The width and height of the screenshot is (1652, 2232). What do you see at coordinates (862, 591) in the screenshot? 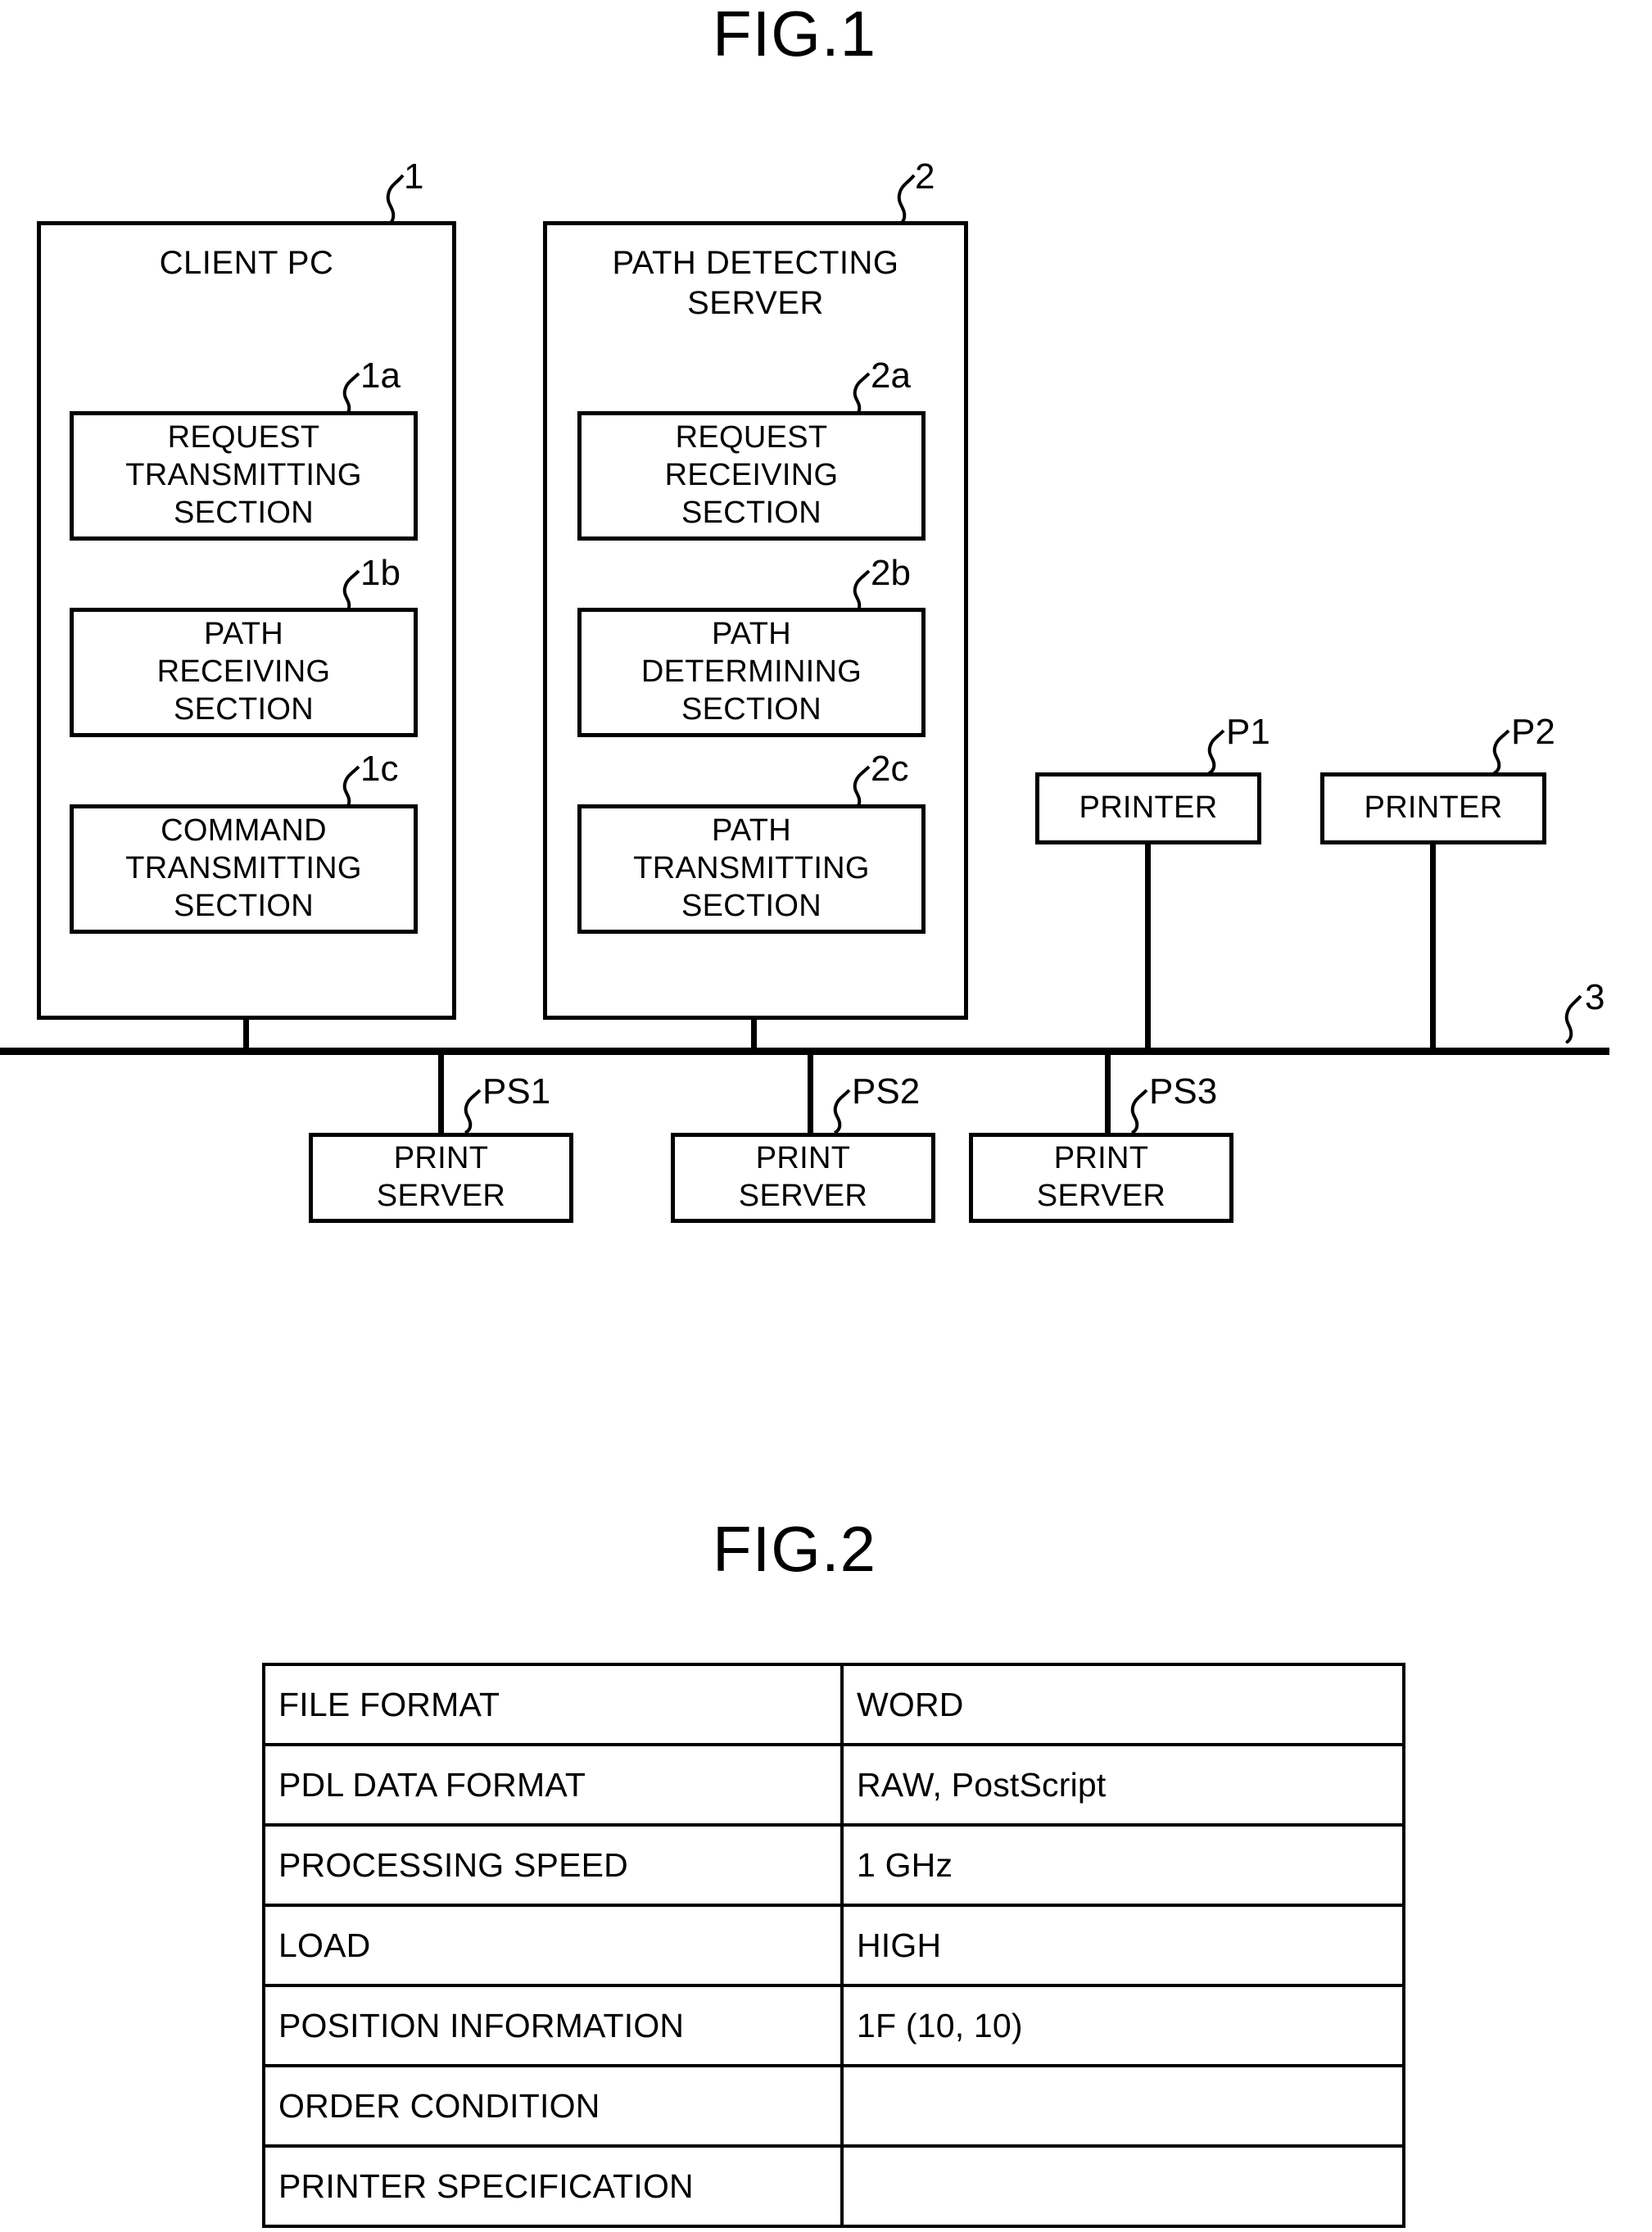
I see `ref-hook-2b-icon` at bounding box center [862, 591].